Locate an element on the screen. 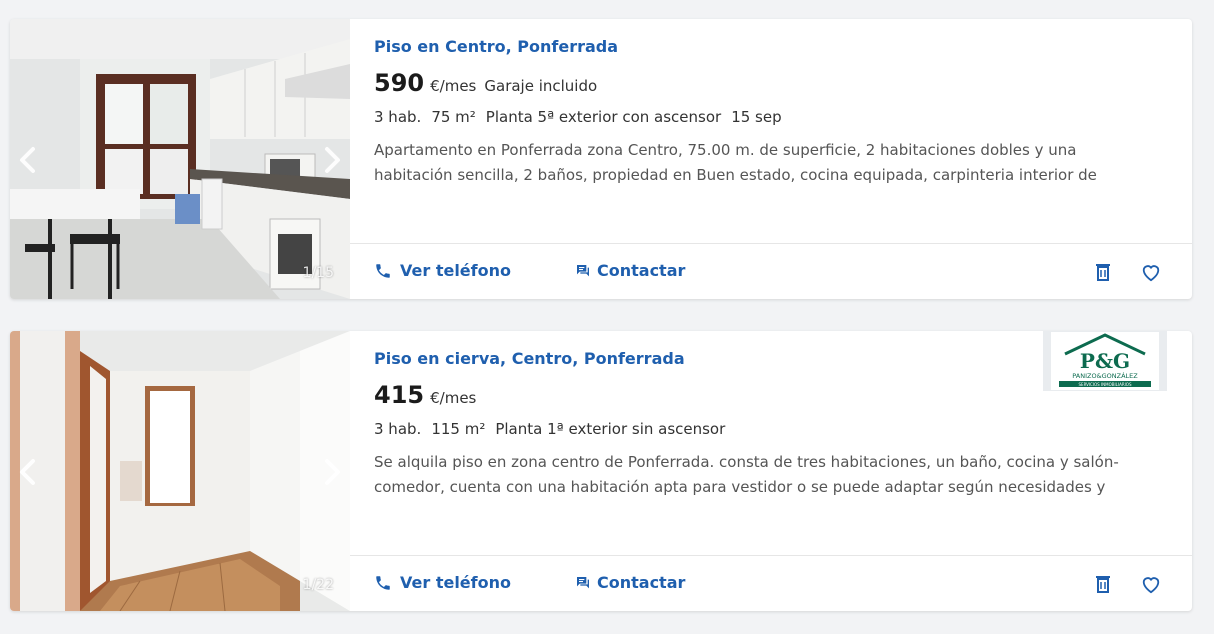  detail-date: 15 sep is located at coordinates (756, 117).